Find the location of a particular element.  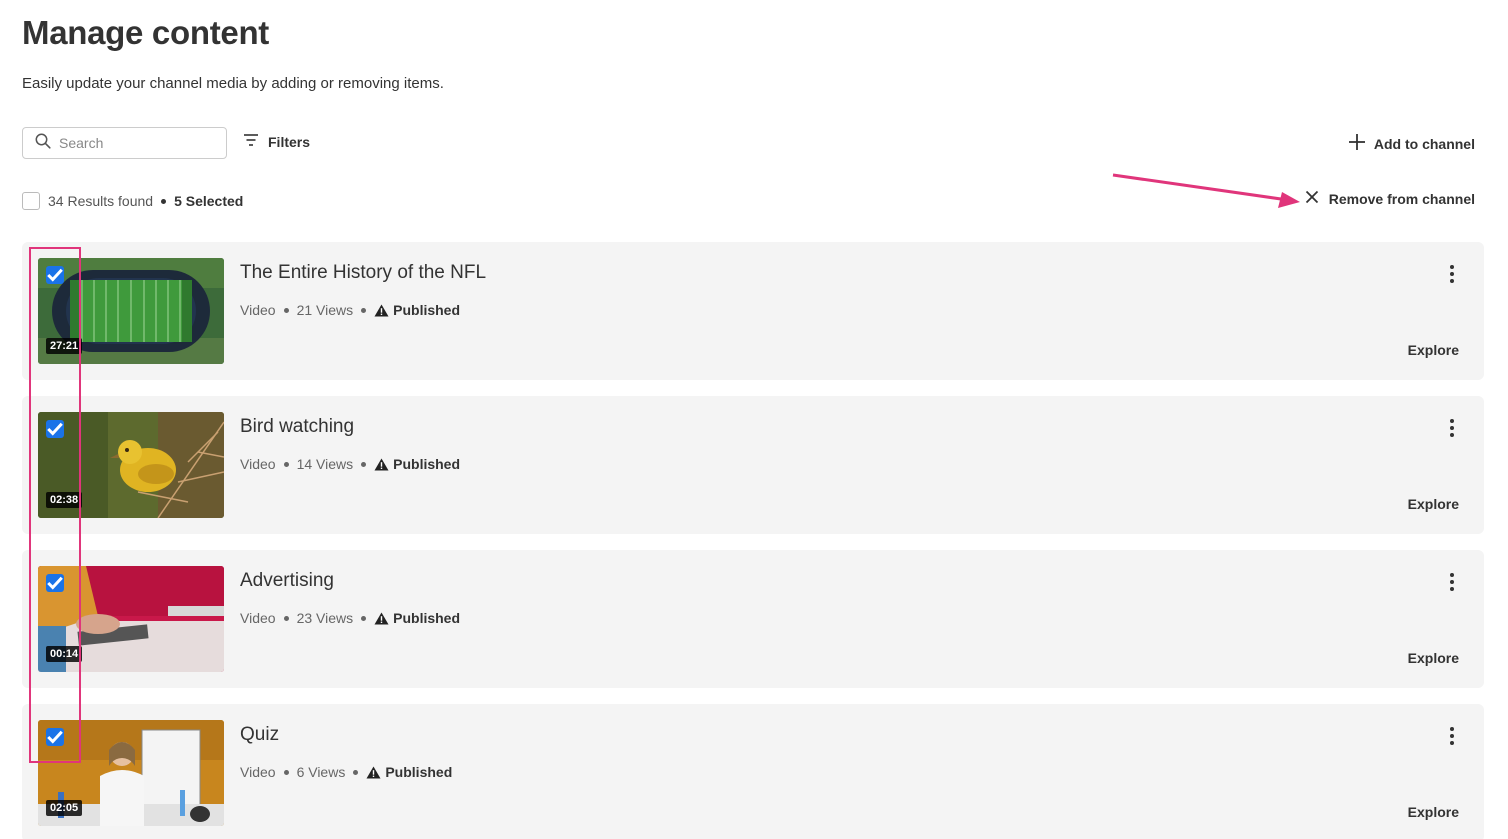

view-count: 6 Views is located at coordinates (321, 772).